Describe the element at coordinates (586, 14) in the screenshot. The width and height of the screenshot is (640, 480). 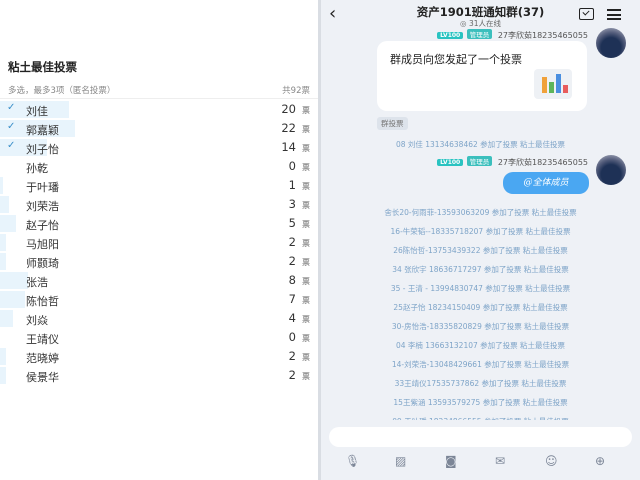
I see `calendar-check-icon` at that location.